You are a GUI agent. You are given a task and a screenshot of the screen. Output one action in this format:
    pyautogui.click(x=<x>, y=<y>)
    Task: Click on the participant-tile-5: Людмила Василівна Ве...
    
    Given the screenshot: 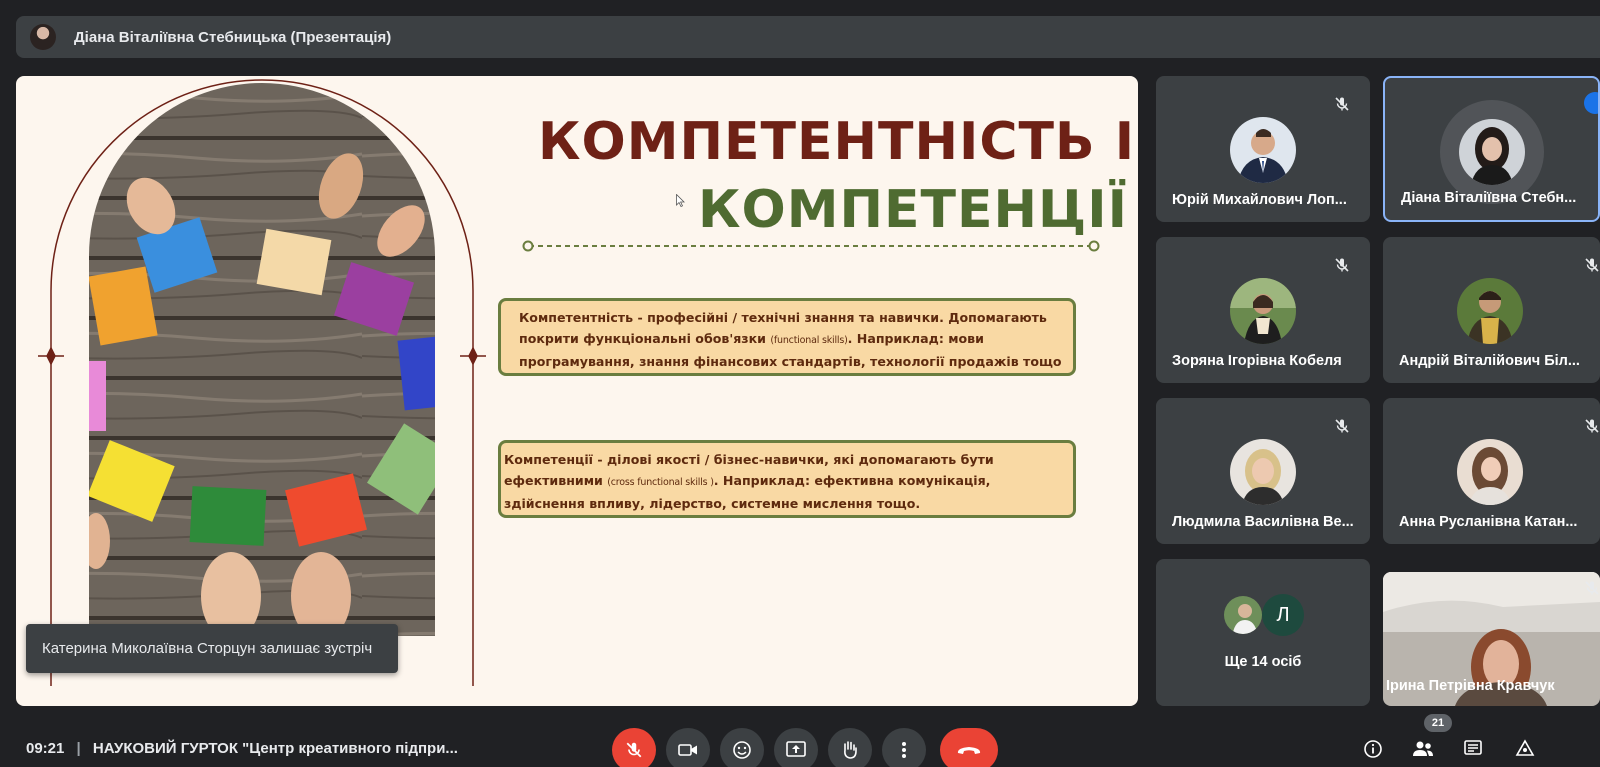 What is the action you would take?
    pyautogui.click(x=1263, y=471)
    